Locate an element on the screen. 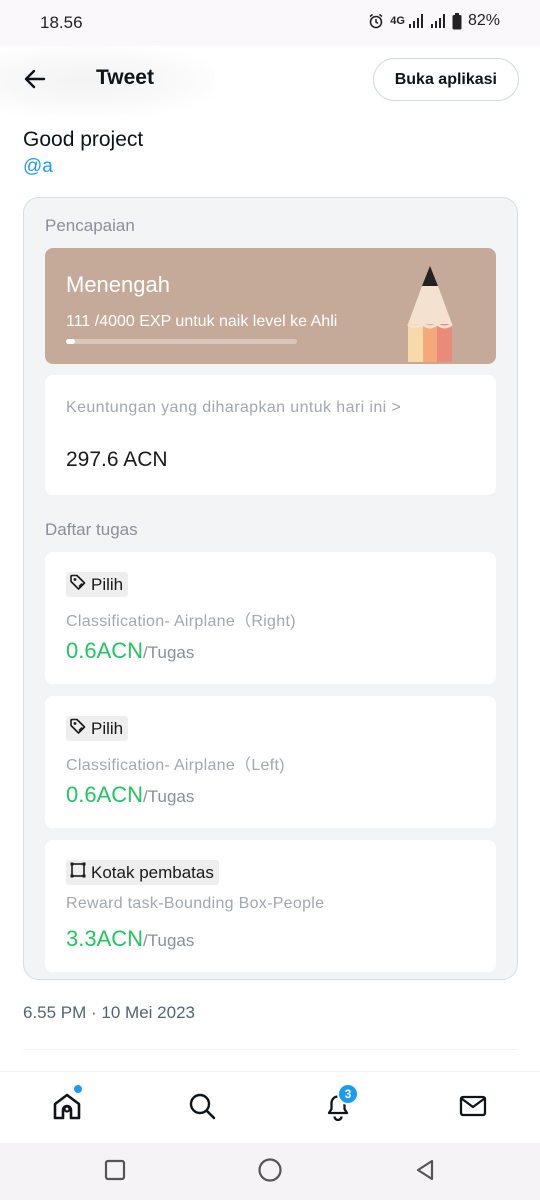 This screenshot has height=1200, width=540. nav-home is located at coordinates (67, 1108).